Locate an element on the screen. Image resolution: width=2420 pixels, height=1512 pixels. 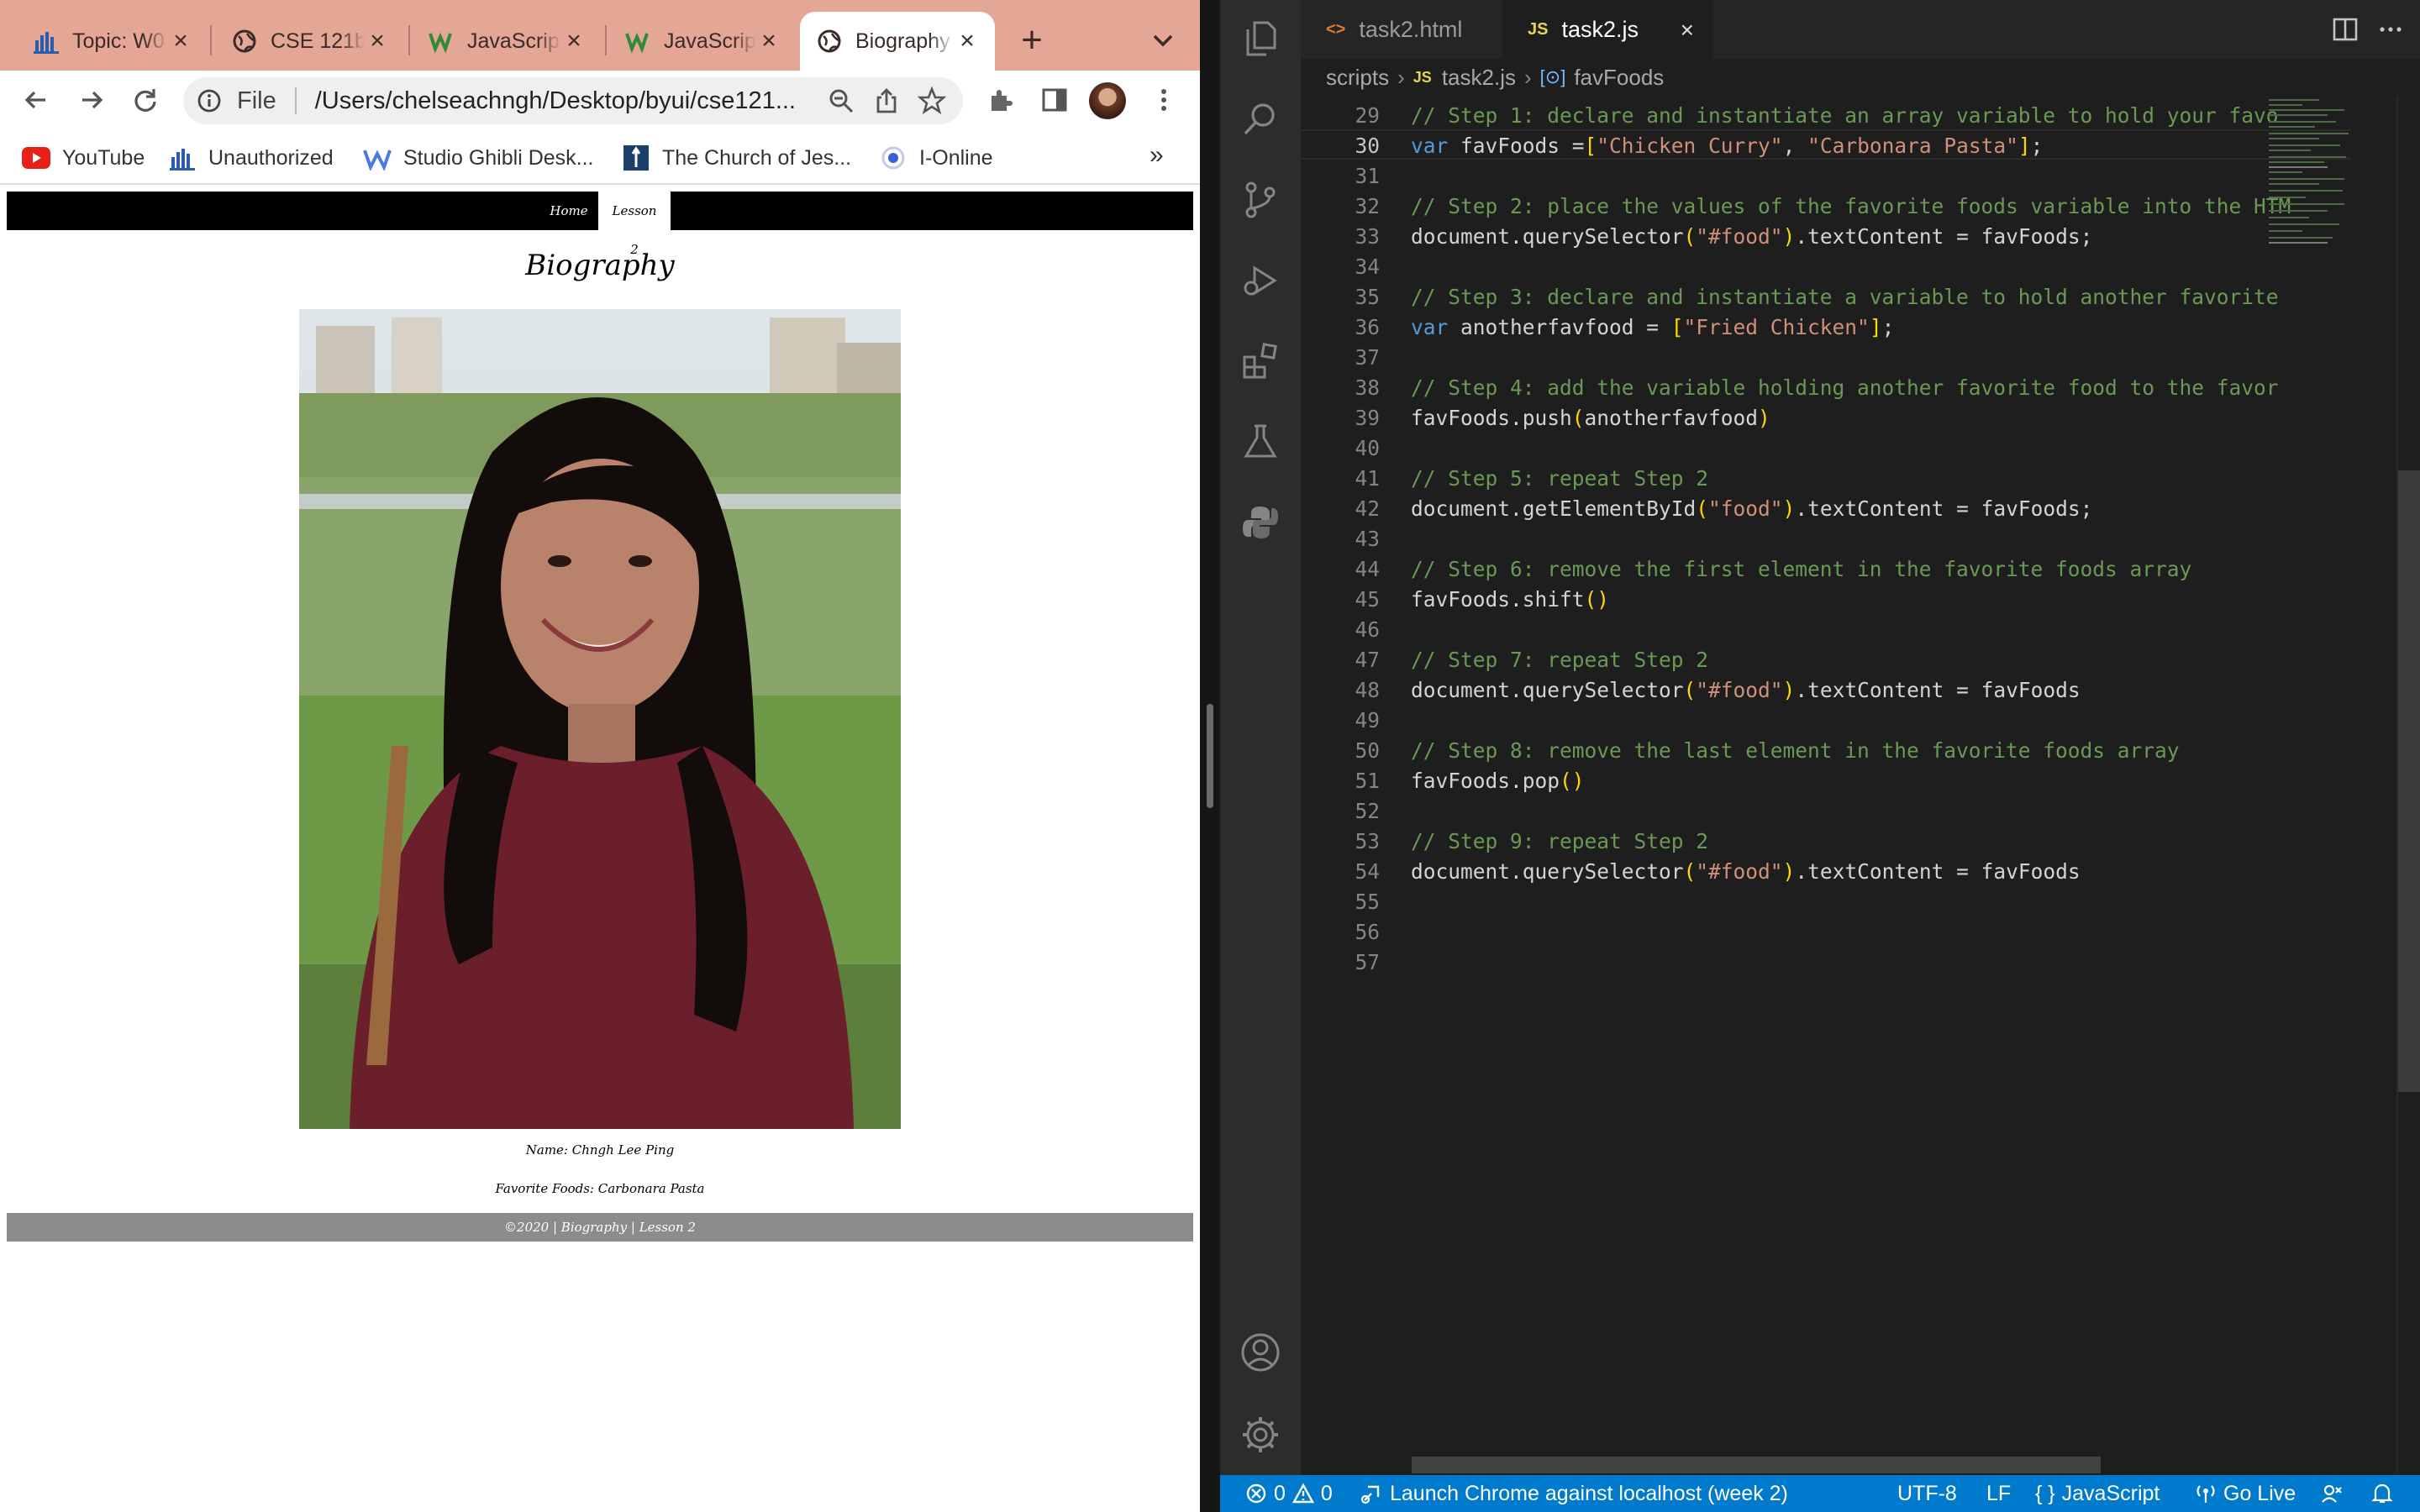
bookmark-youtube: YouTube is located at coordinates (83, 158).